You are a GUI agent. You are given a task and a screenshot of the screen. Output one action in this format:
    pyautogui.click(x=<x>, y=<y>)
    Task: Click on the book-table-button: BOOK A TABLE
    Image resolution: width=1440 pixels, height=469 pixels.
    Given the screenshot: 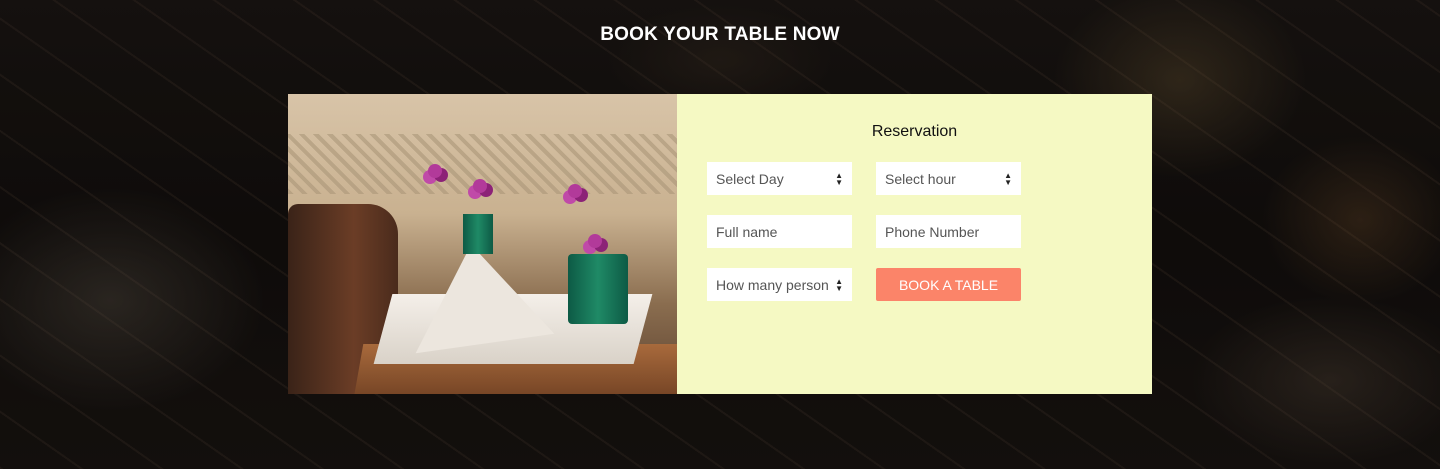 What is the action you would take?
    pyautogui.click(x=948, y=284)
    